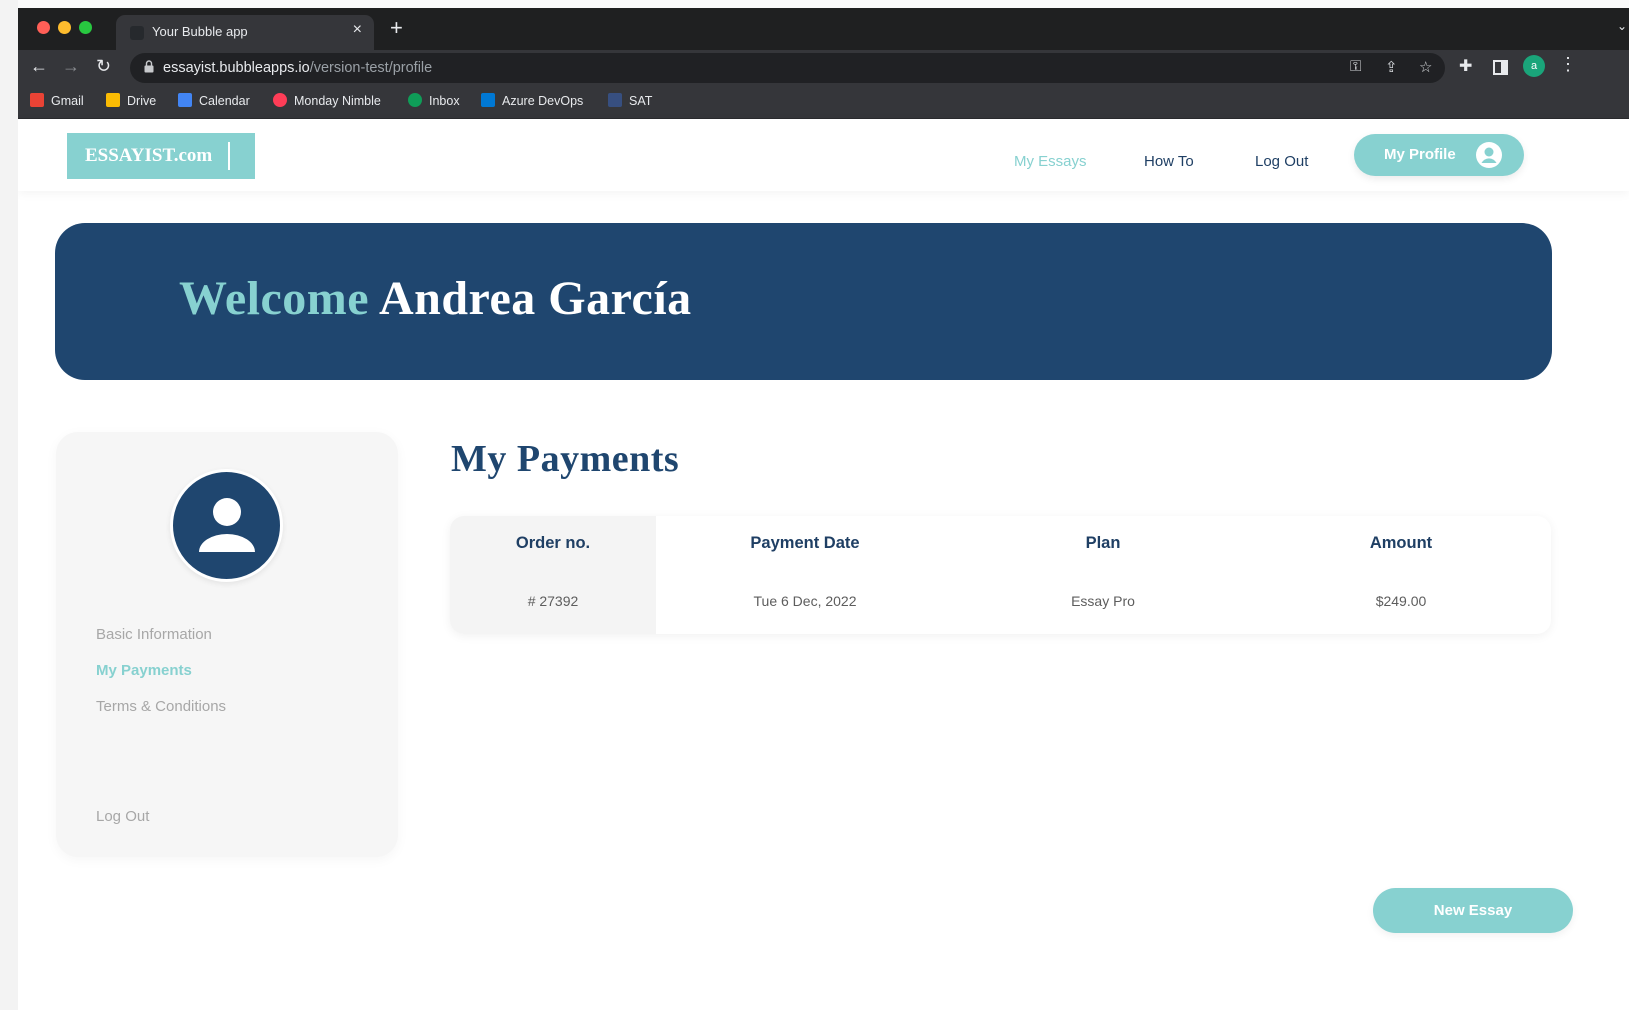  I want to click on sidebar-item-basic-information: Basic Information, so click(154, 634).